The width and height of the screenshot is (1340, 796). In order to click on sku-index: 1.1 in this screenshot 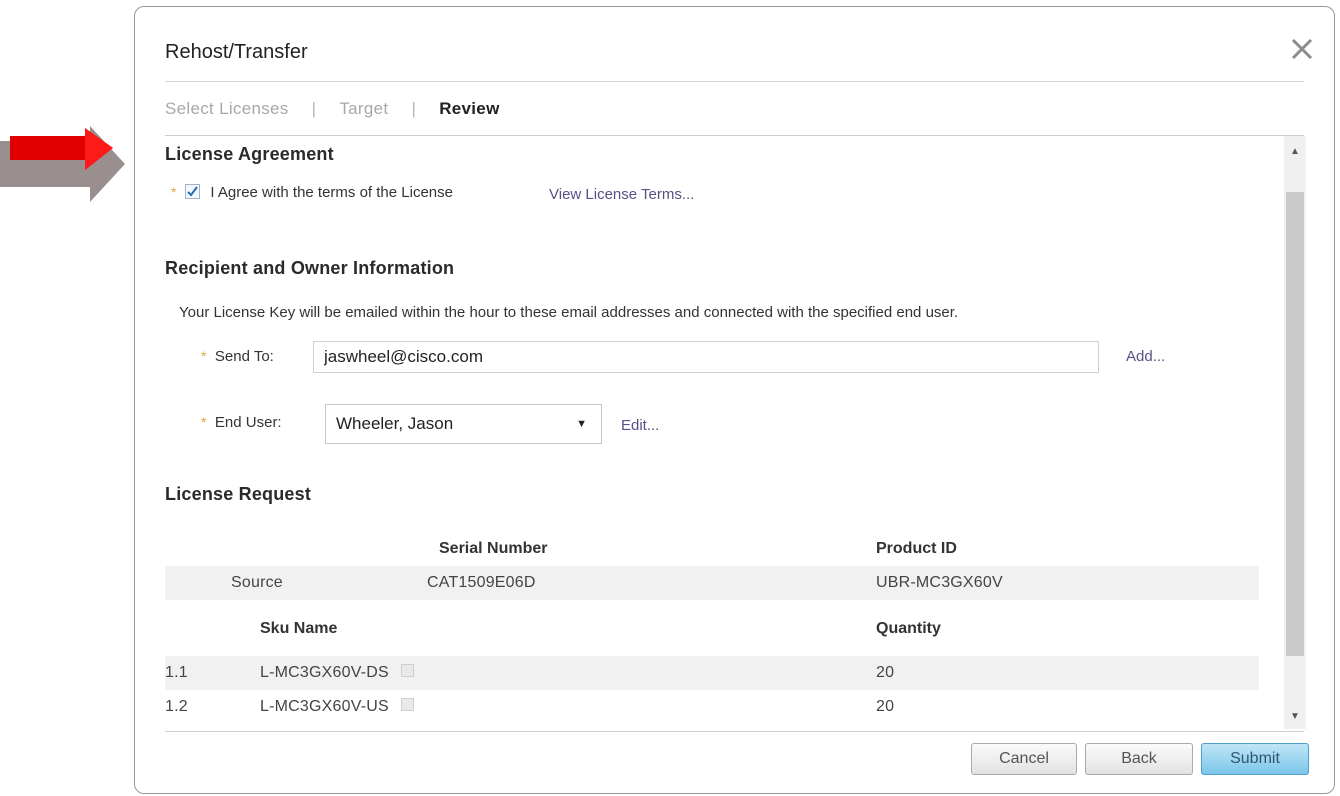, I will do `click(176, 672)`.